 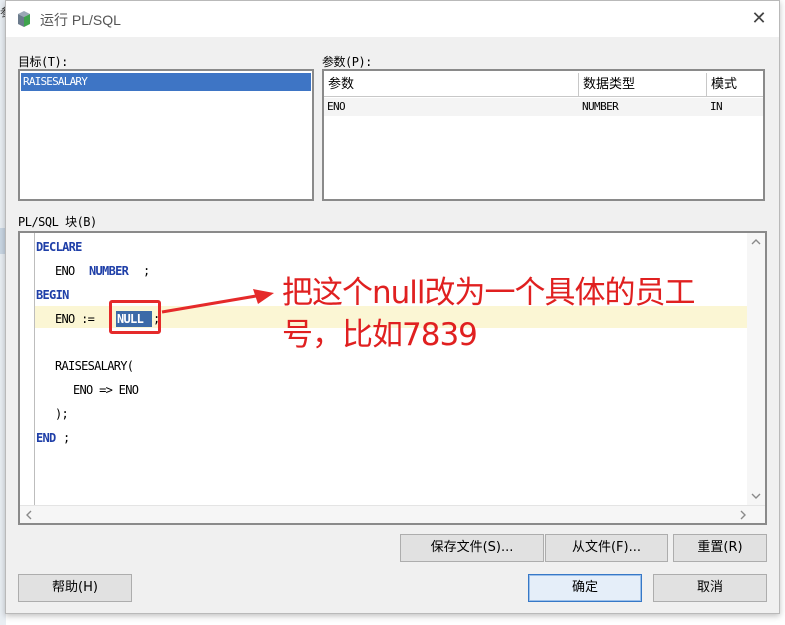 I want to click on target-list: RAISESALARY, so click(x=166, y=135).